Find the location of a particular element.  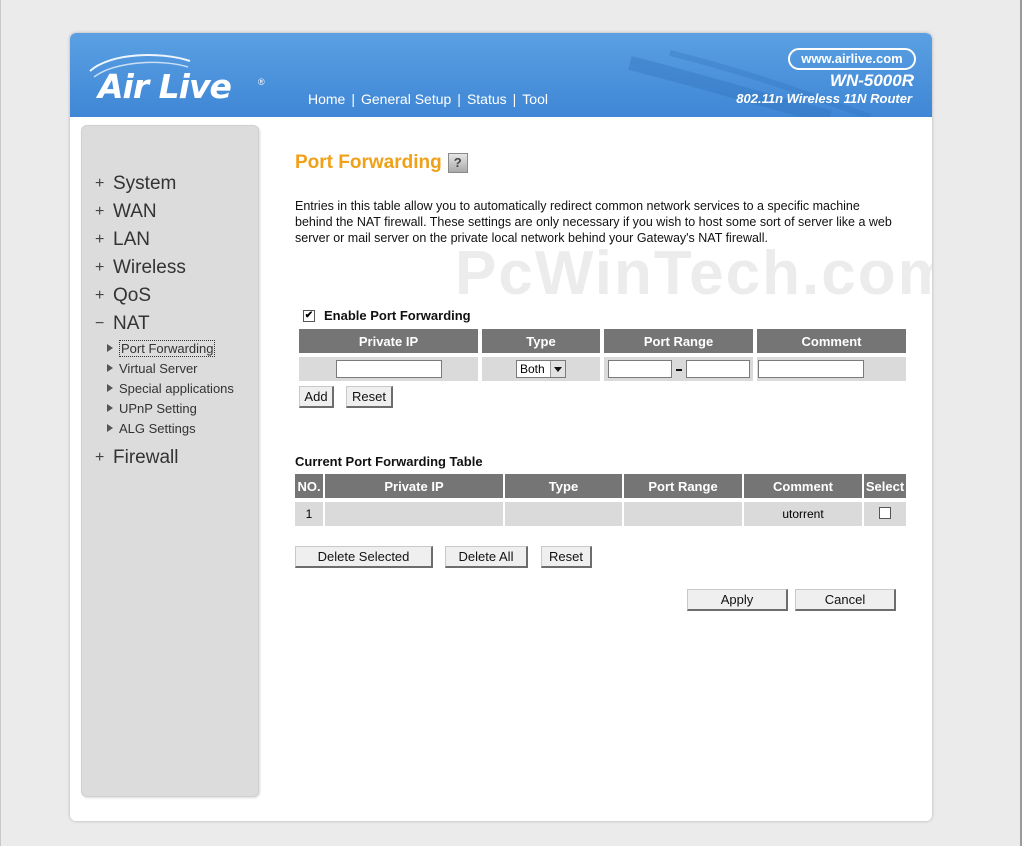

type-select-value: Both is located at coordinates (532, 369).